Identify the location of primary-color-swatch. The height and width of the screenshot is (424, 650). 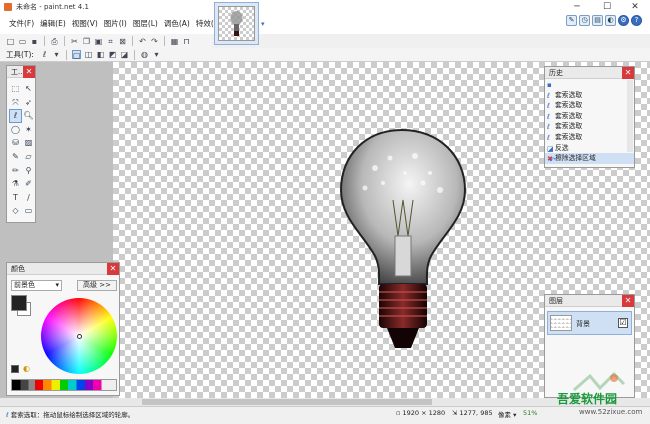
(19, 303).